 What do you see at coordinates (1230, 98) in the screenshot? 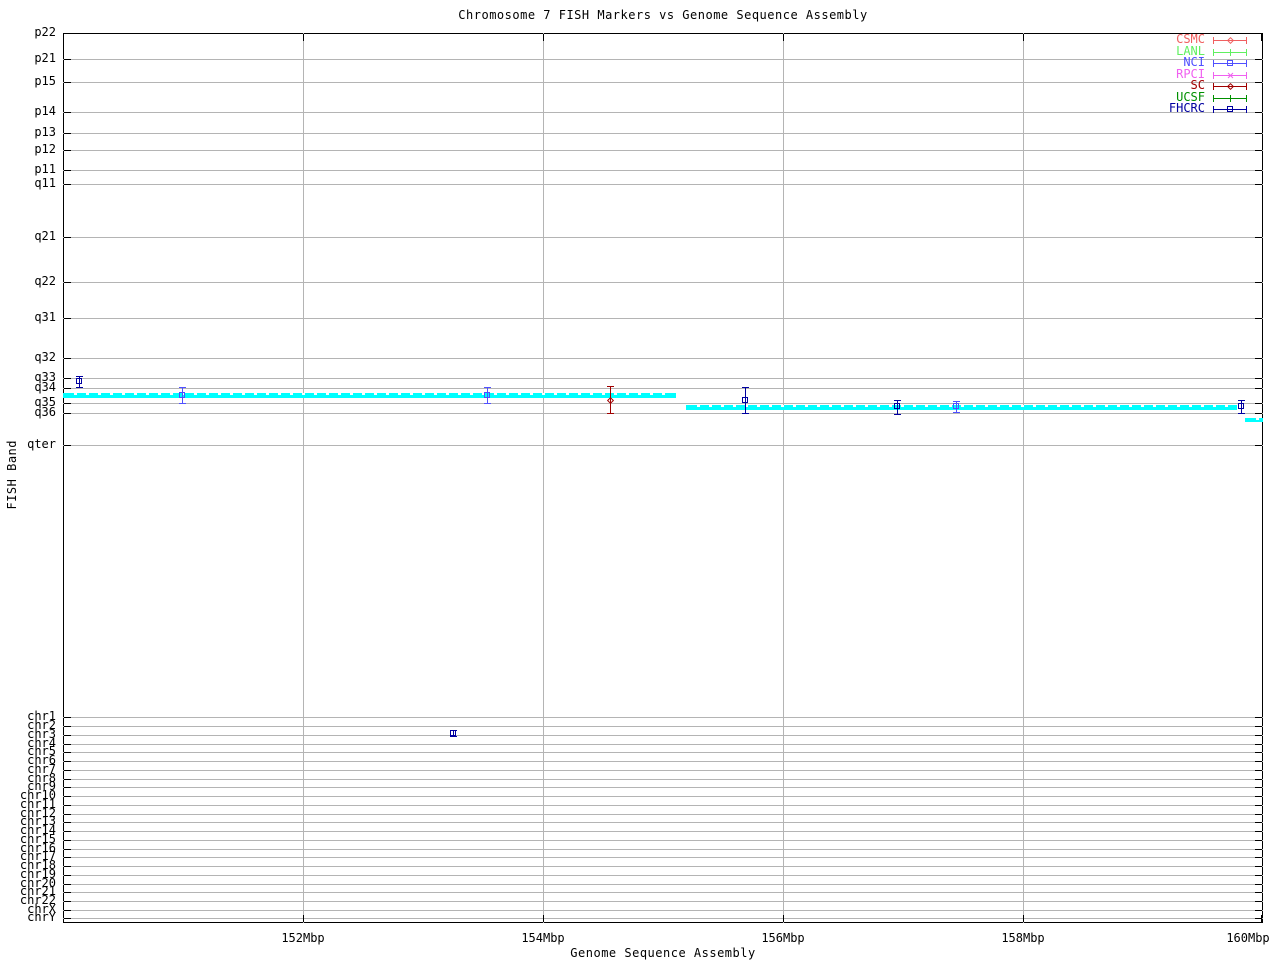
I see `legend-marker-UCSF-plus-marker` at bounding box center [1230, 98].